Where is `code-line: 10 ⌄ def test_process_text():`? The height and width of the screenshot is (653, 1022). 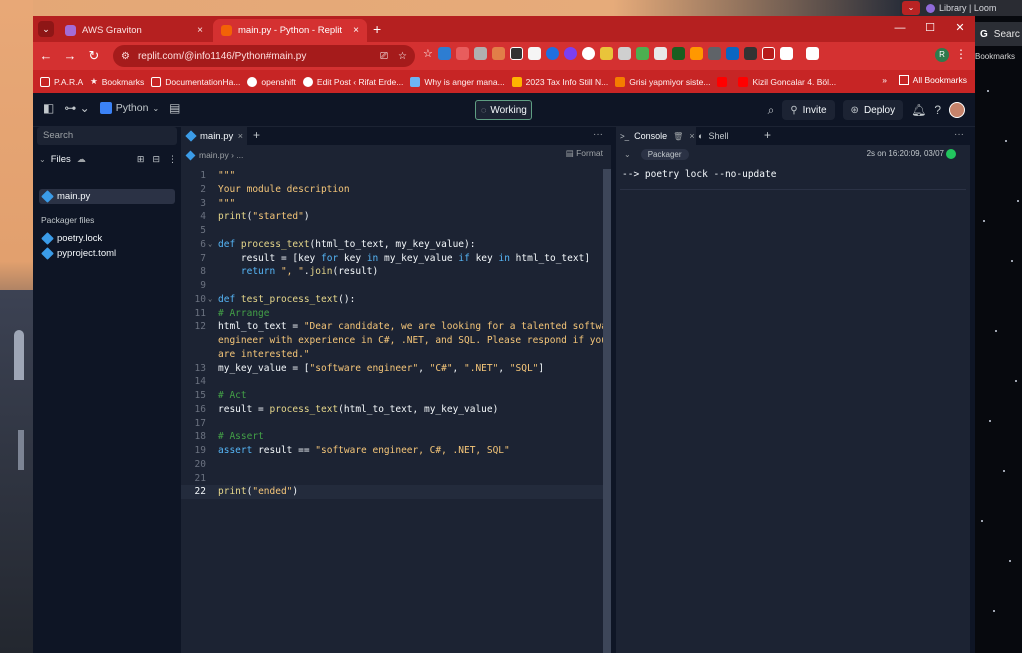
code-line: 10 ⌄ def test_process_text(): is located at coordinates (392, 300).